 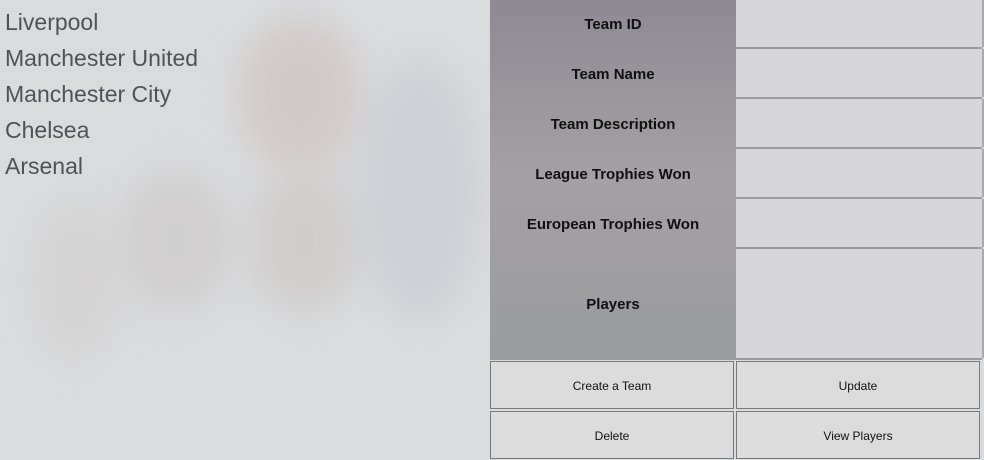 What do you see at coordinates (858, 385) in the screenshot?
I see `update-button: Update` at bounding box center [858, 385].